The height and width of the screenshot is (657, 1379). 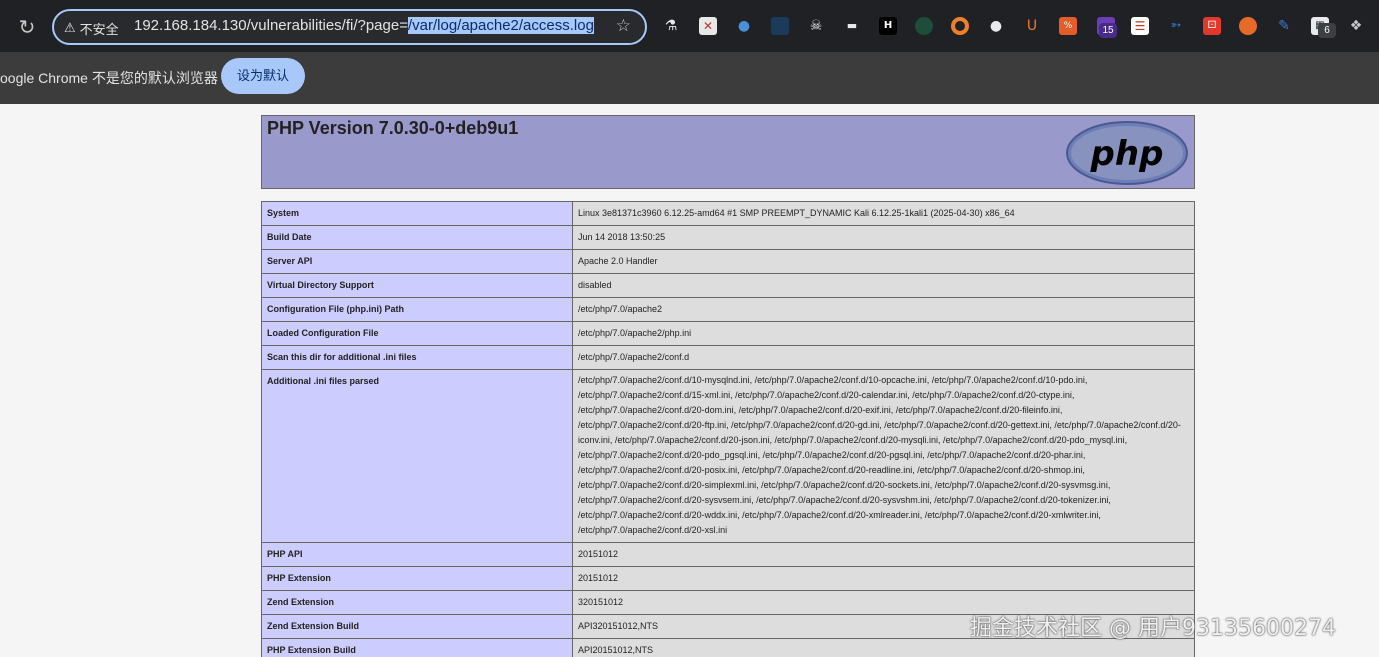 What do you see at coordinates (417, 456) in the screenshot?
I see `row-key: Additional .ini files parsed` at bounding box center [417, 456].